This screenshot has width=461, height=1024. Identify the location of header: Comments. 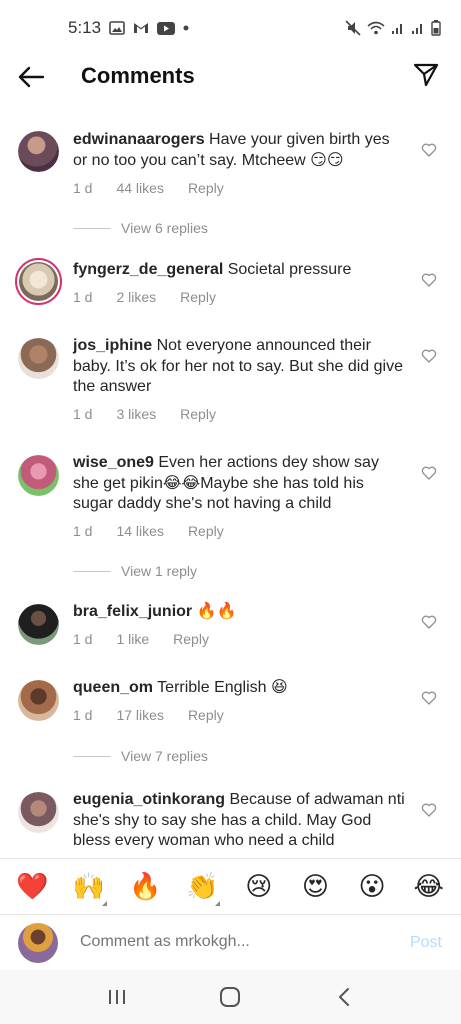
(230, 76).